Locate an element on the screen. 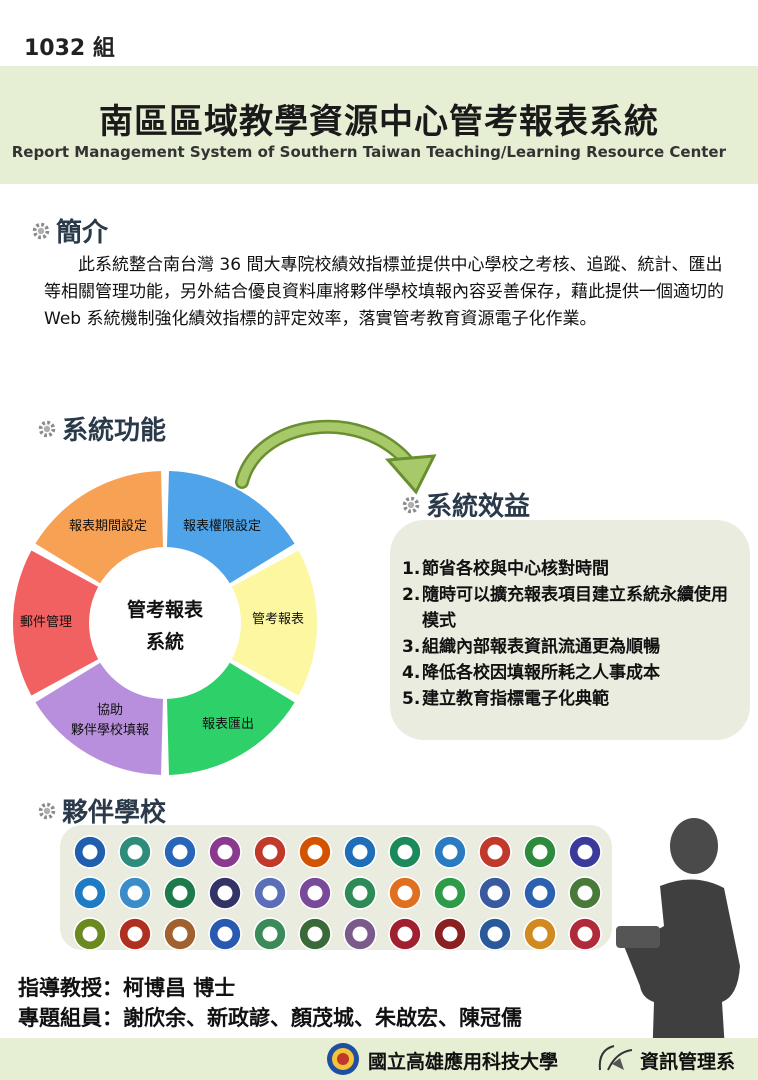 This screenshot has height=1080, width=758. page-title: 南區區域教學資源中心管考報表系統 is located at coordinates (379, 122).